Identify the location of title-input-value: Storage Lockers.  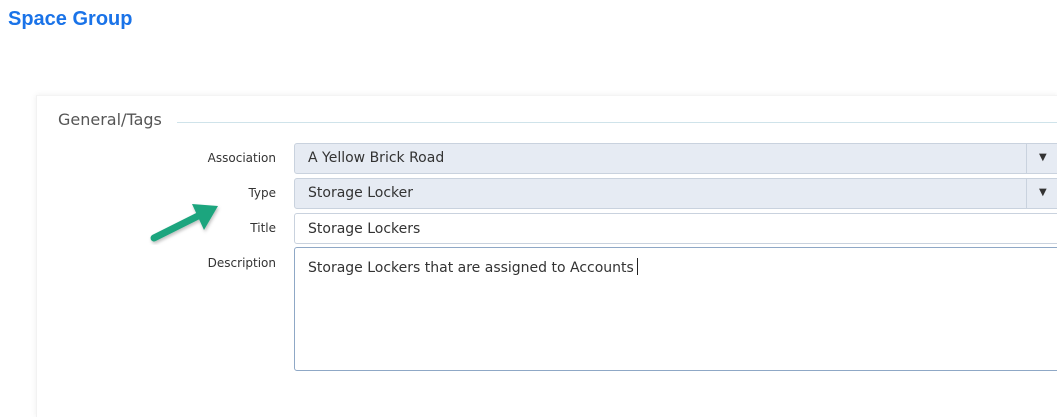
(364, 229).